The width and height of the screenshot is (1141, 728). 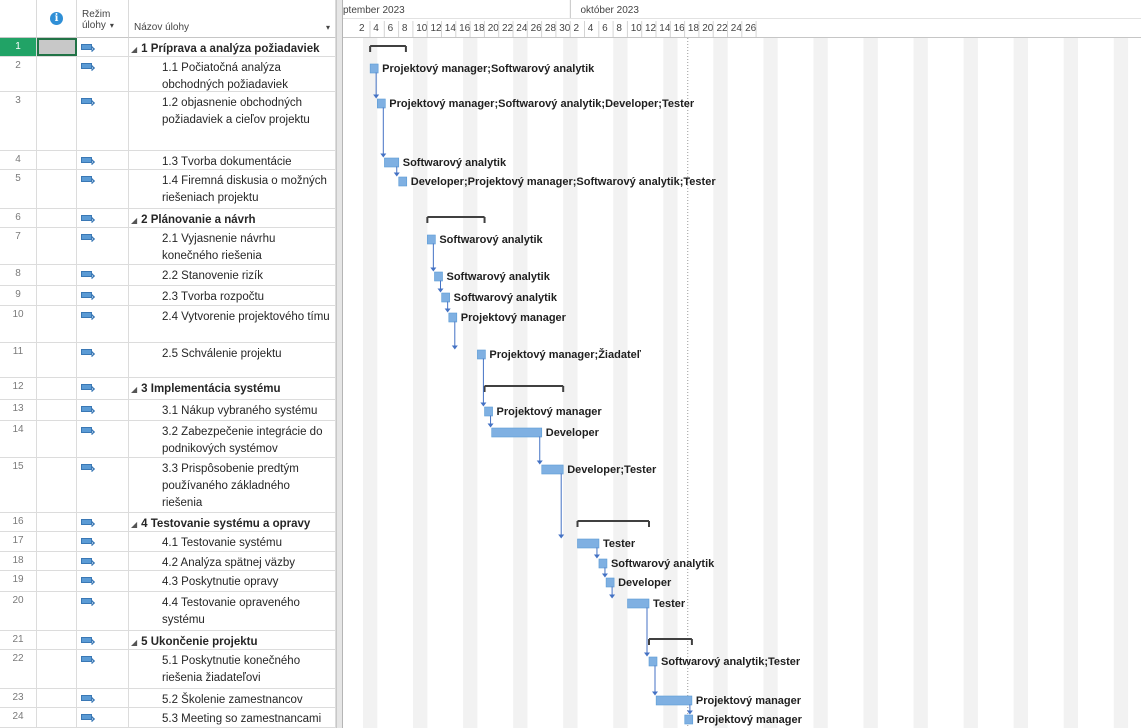 I want to click on row-id-cell: 22, so click(x=18, y=669).